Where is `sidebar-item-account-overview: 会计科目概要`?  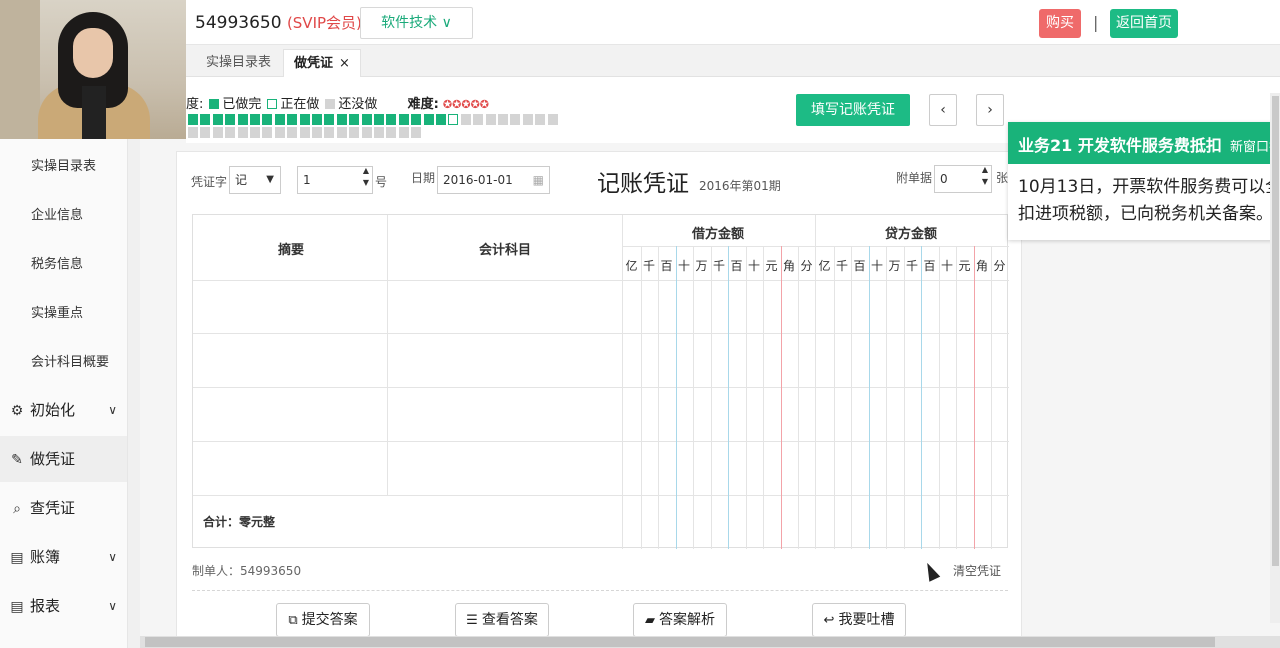 sidebar-item-account-overview: 会计科目概要 is located at coordinates (70, 360).